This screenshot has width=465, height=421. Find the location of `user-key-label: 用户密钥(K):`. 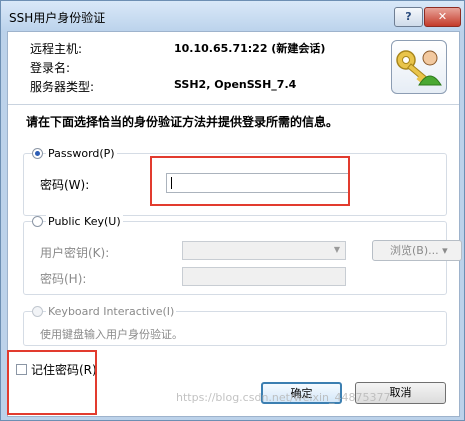

user-key-label: 用户密钥(K): is located at coordinates (75, 253).